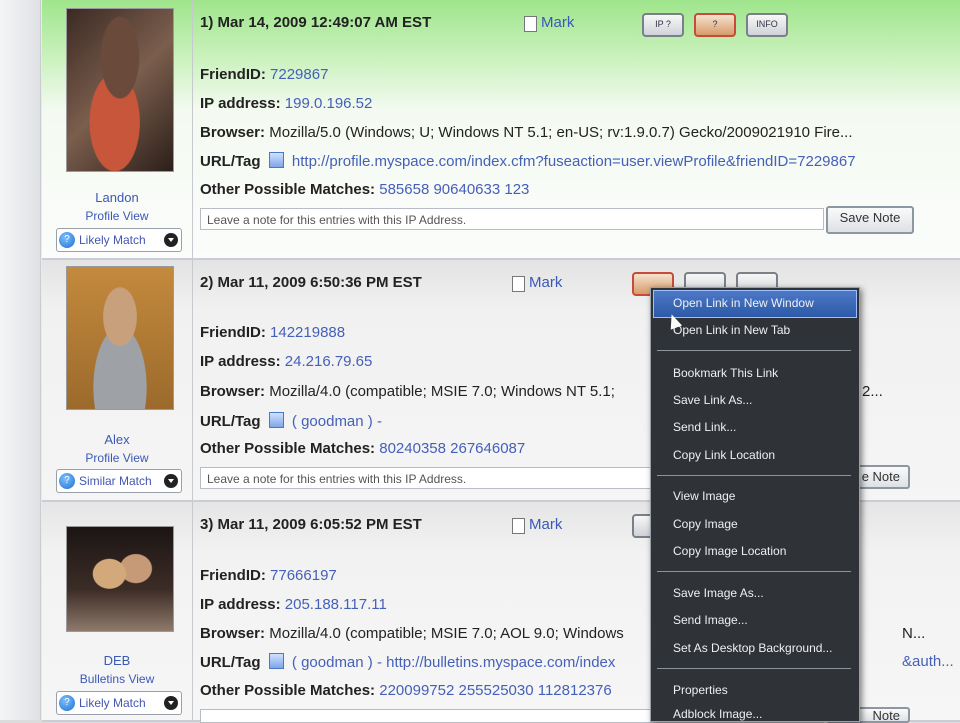 This screenshot has width=960, height=723. What do you see at coordinates (715, 25) in the screenshot?
I see `flag-button: ?` at bounding box center [715, 25].